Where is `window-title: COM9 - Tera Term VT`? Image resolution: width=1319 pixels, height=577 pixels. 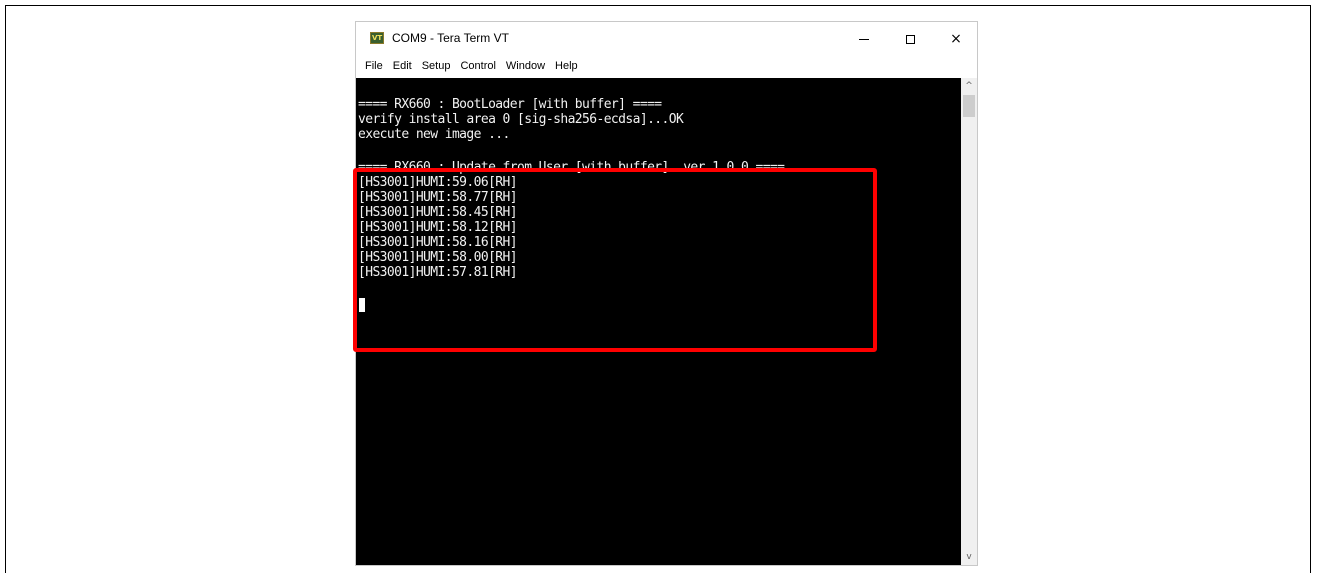 window-title: COM9 - Tera Term VT is located at coordinates (450, 38).